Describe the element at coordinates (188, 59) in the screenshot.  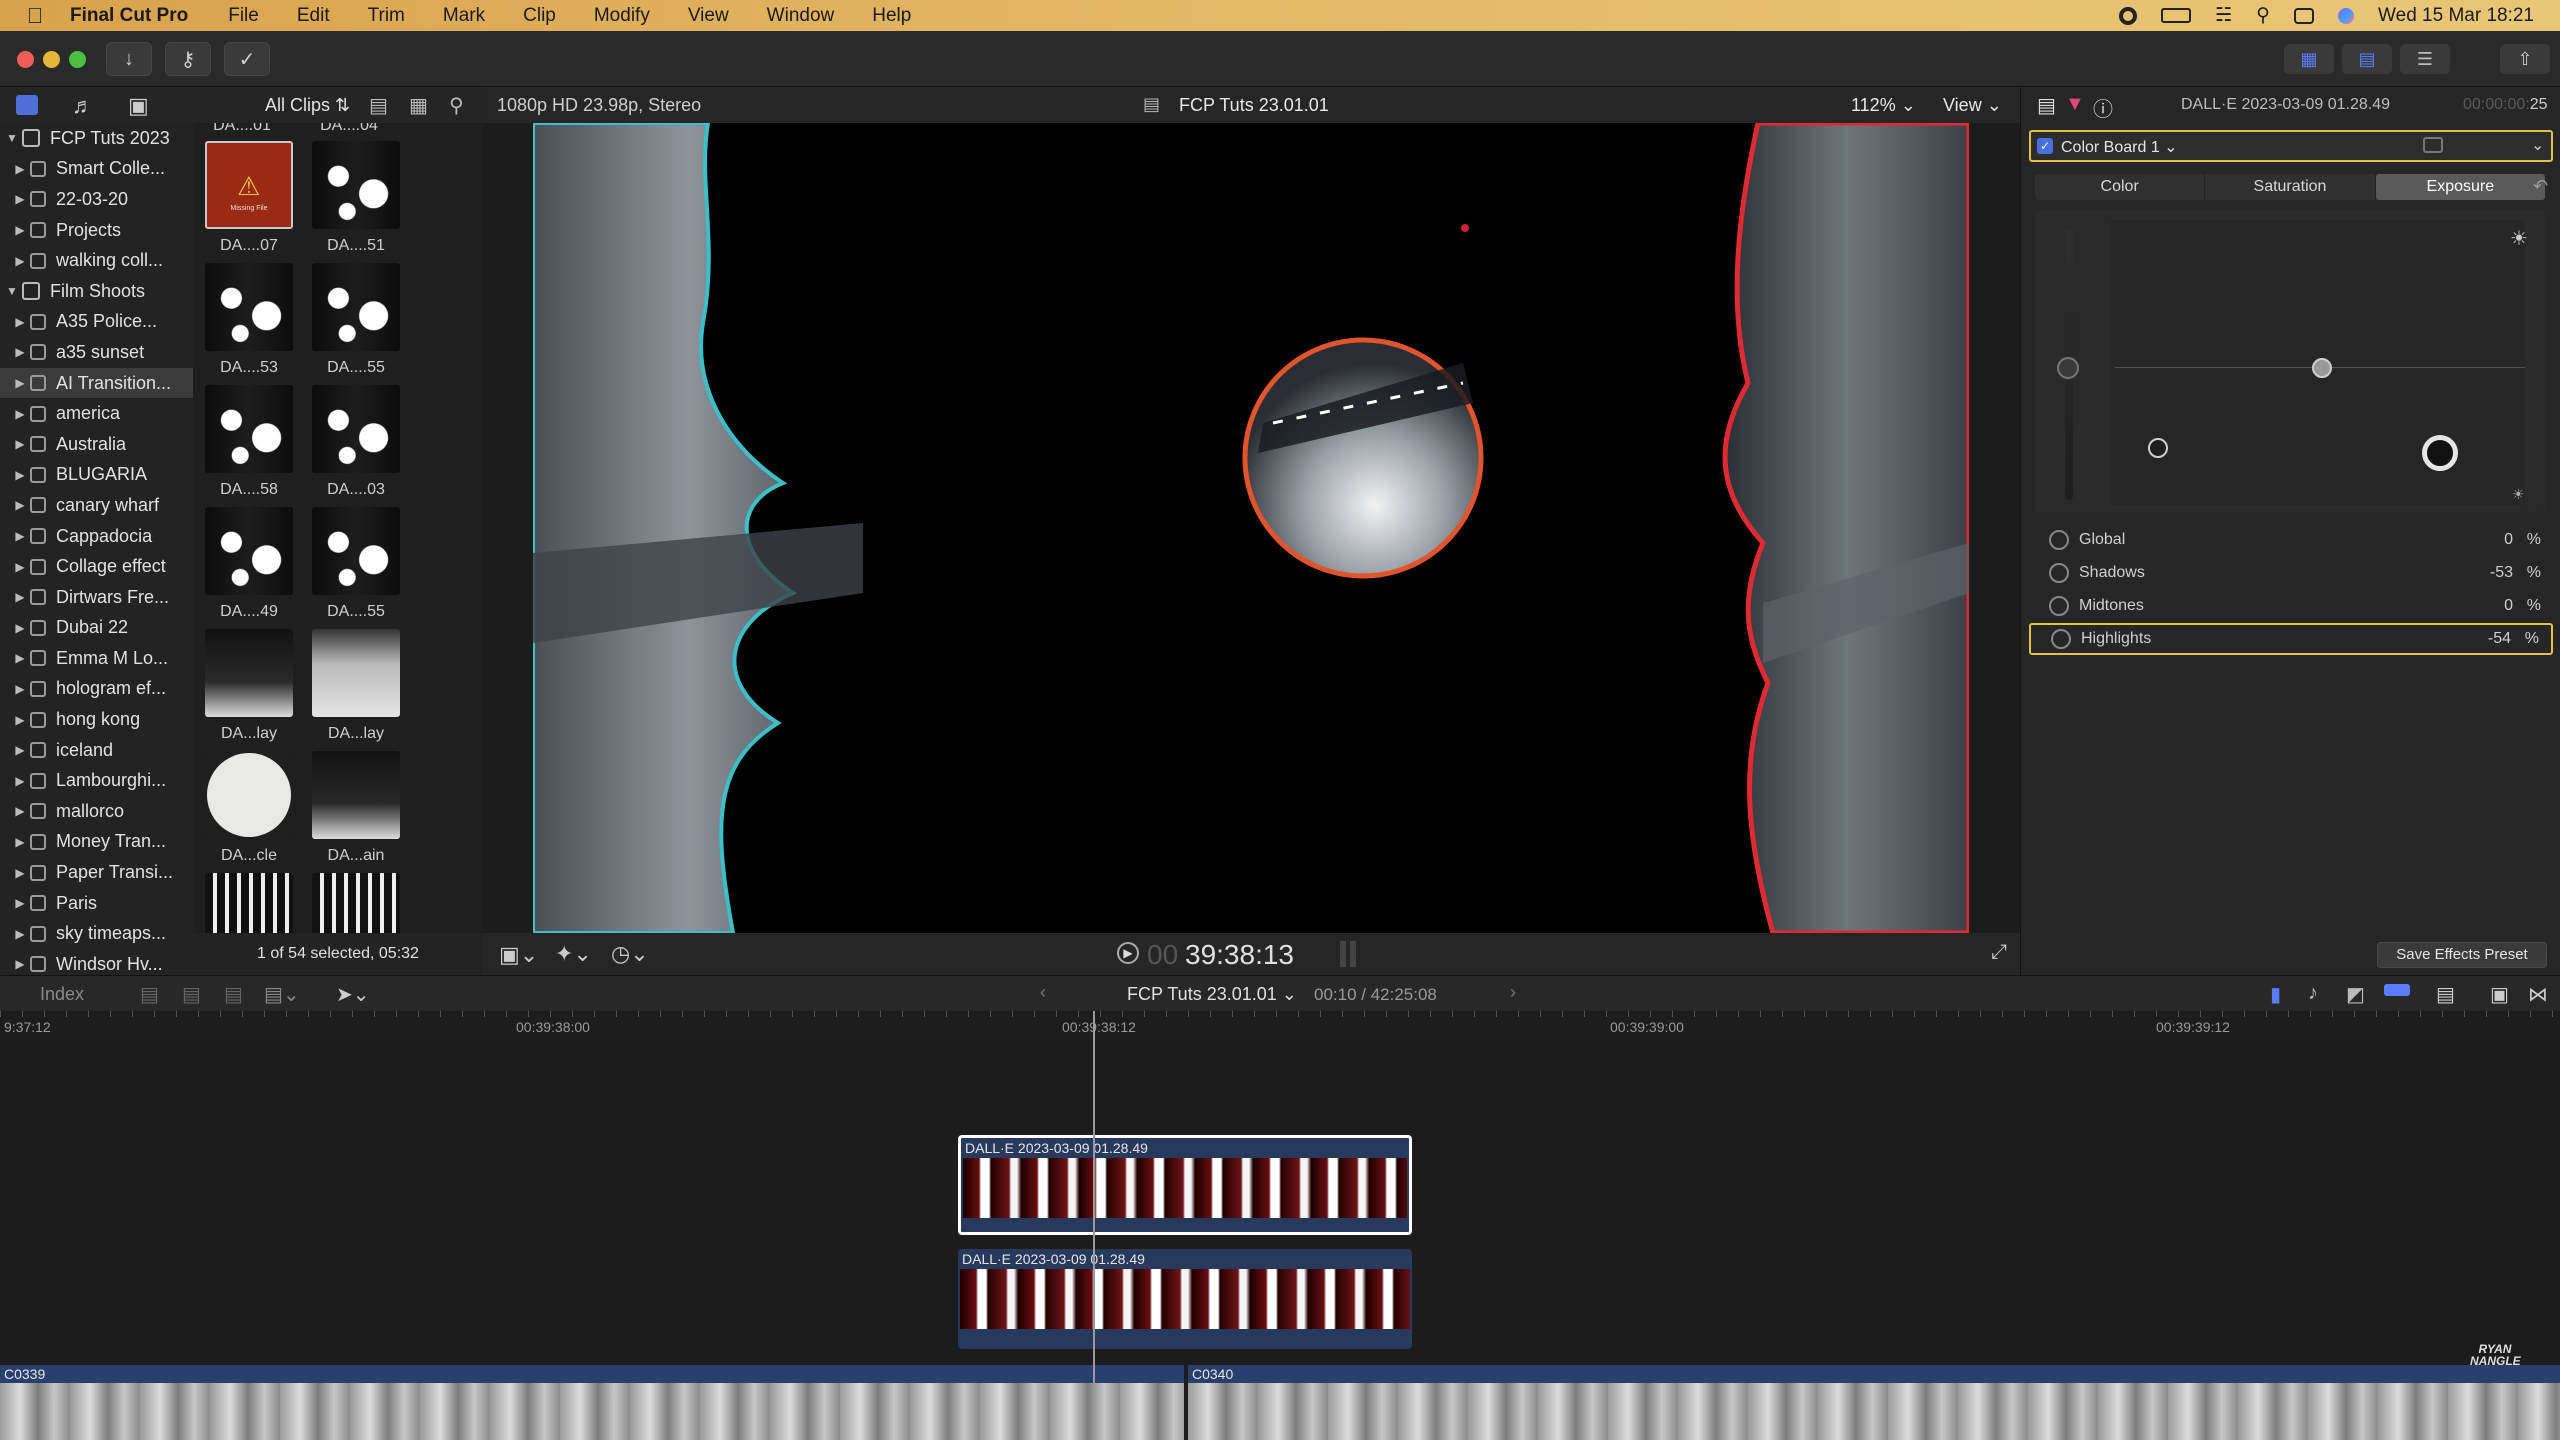
I see `keywords-button: ⚷` at that location.